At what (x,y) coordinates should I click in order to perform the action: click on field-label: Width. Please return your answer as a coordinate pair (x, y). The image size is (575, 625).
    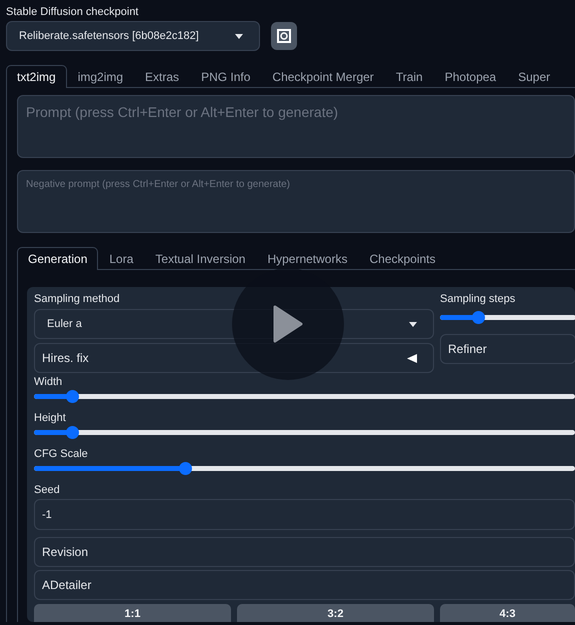
    Looking at the image, I should click on (49, 382).